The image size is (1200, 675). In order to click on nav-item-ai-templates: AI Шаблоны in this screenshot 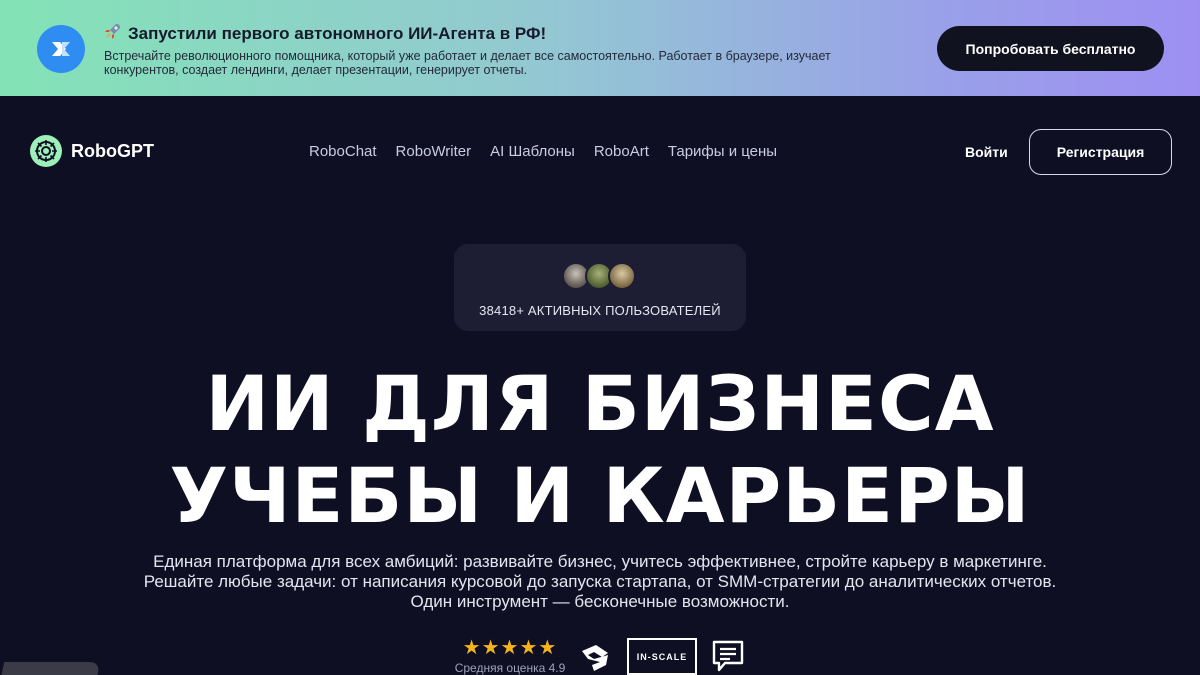, I will do `click(532, 151)`.